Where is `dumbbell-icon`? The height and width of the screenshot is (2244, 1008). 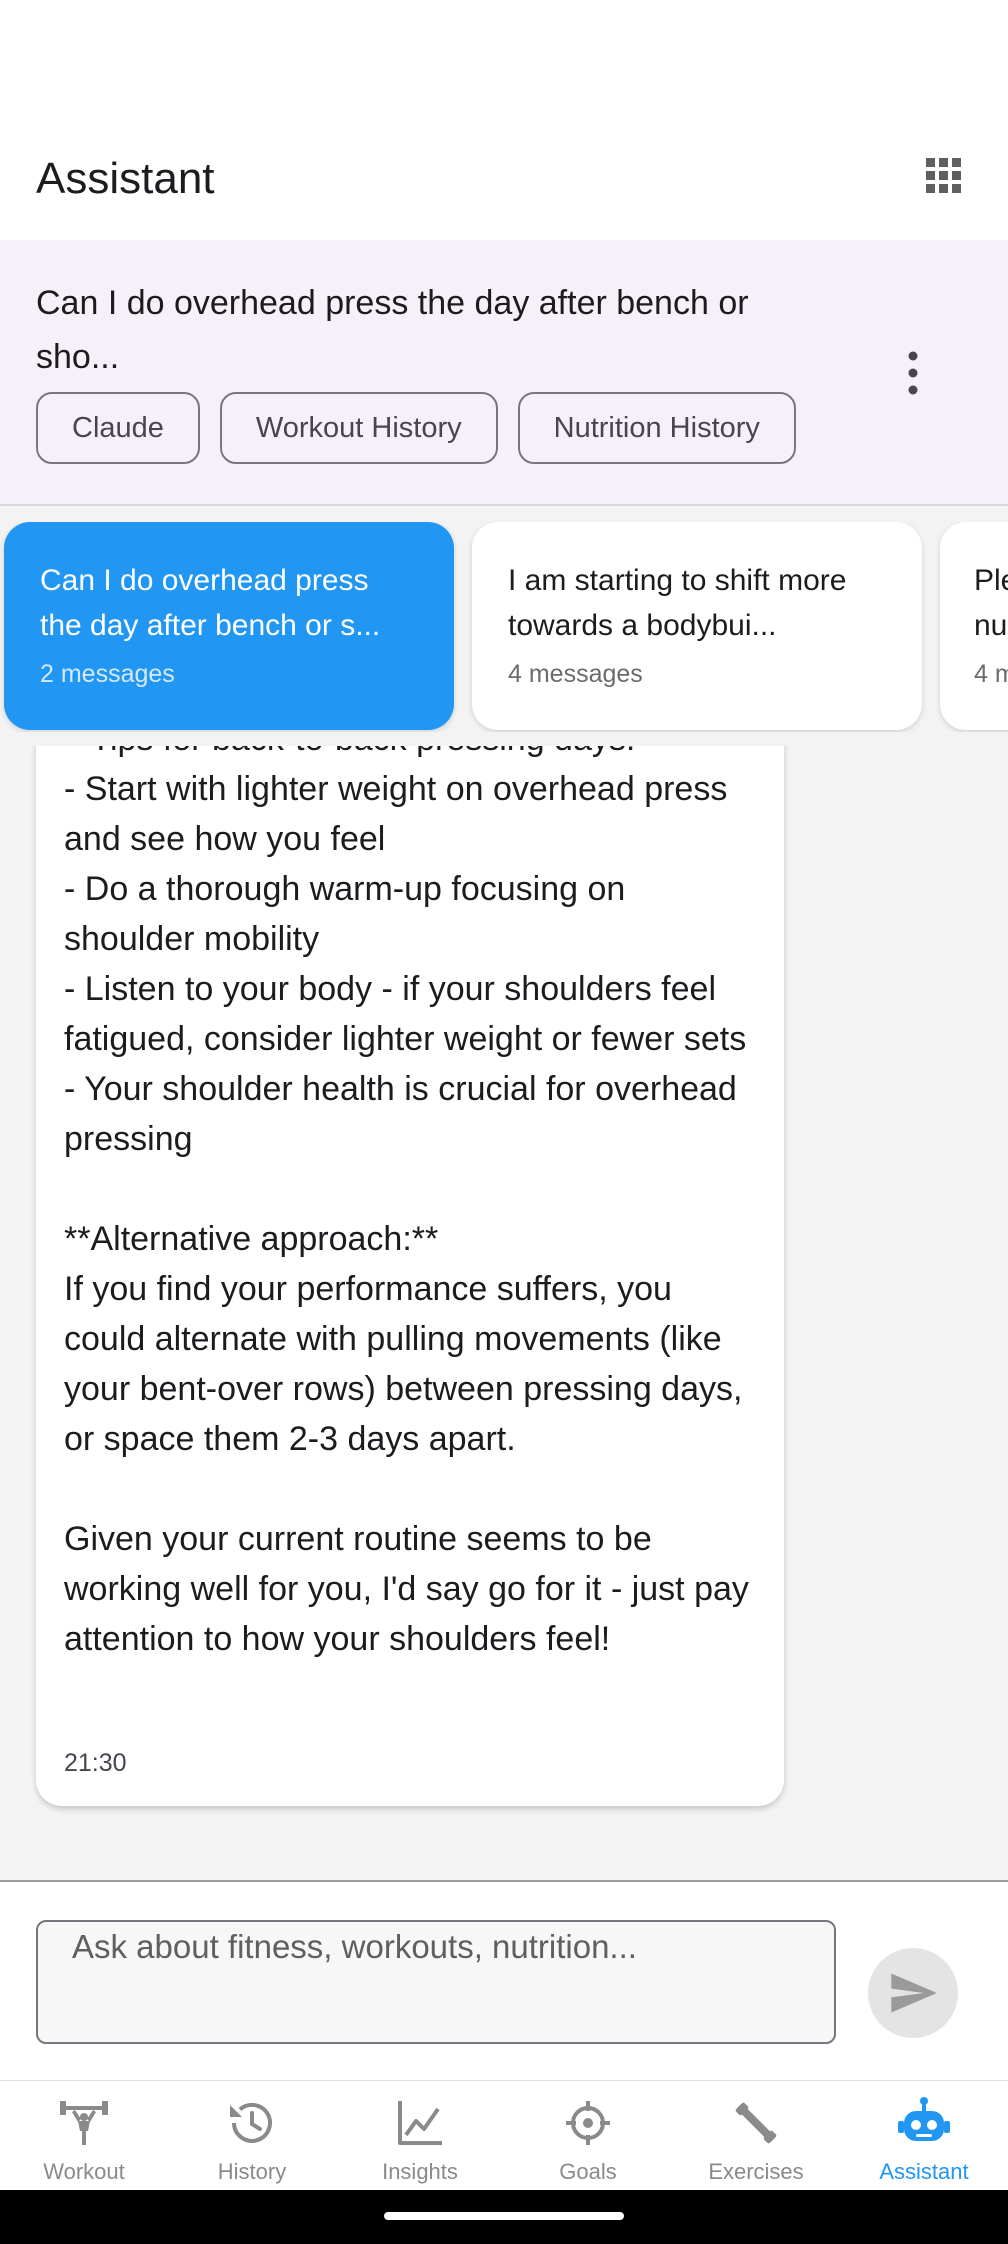
dumbbell-icon is located at coordinates (84, 2123).